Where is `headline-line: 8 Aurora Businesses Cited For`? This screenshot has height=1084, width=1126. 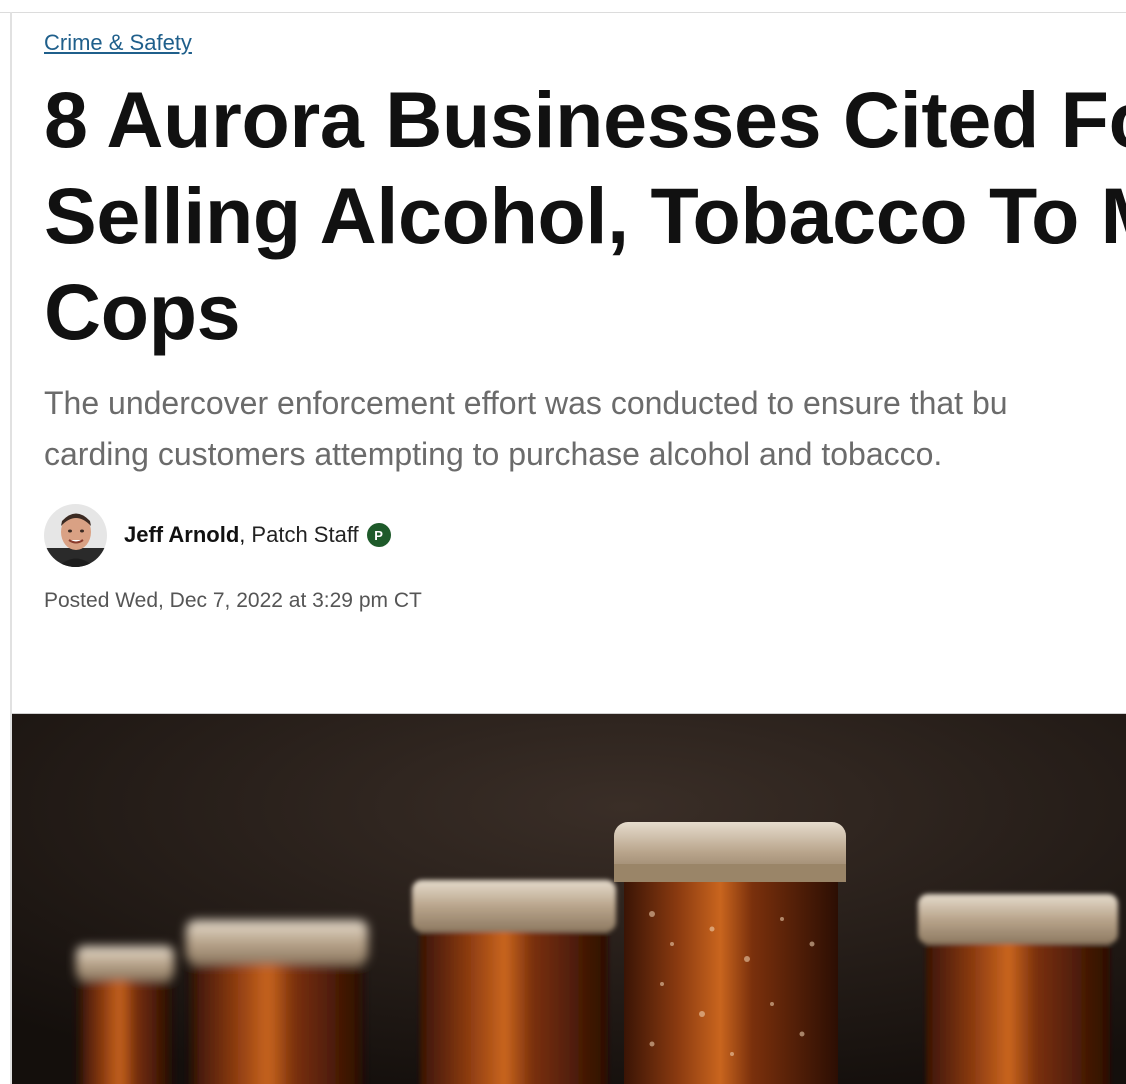
headline-line: 8 Aurora Businesses Cited For is located at coordinates (585, 119).